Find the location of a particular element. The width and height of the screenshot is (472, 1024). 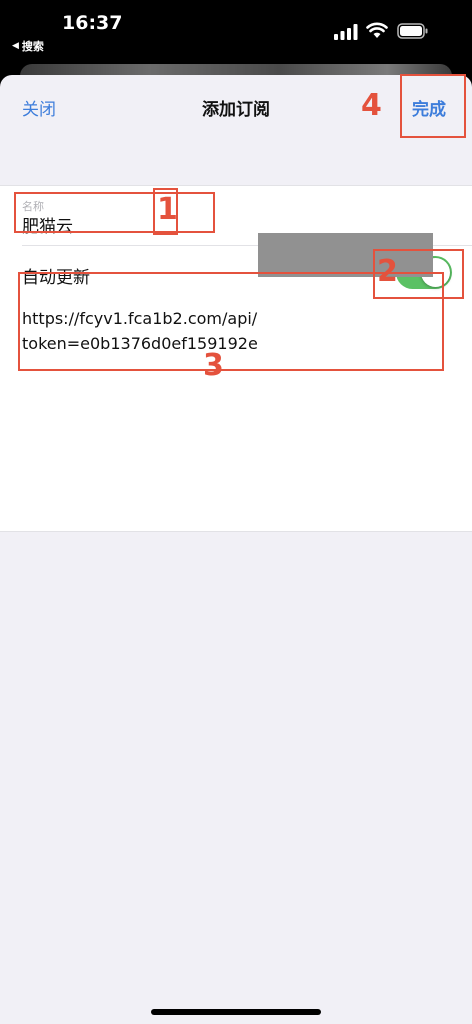

annotation-number-1: 1 is located at coordinates (167, 209).